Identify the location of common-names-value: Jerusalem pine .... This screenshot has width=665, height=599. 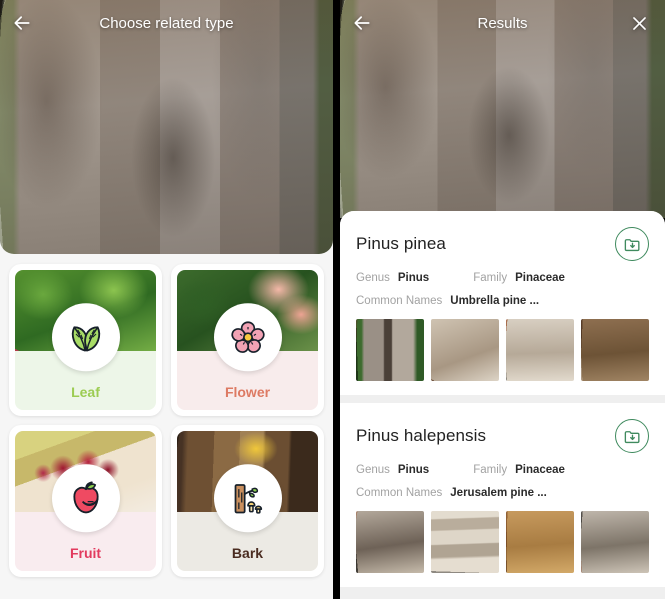
(498, 493).